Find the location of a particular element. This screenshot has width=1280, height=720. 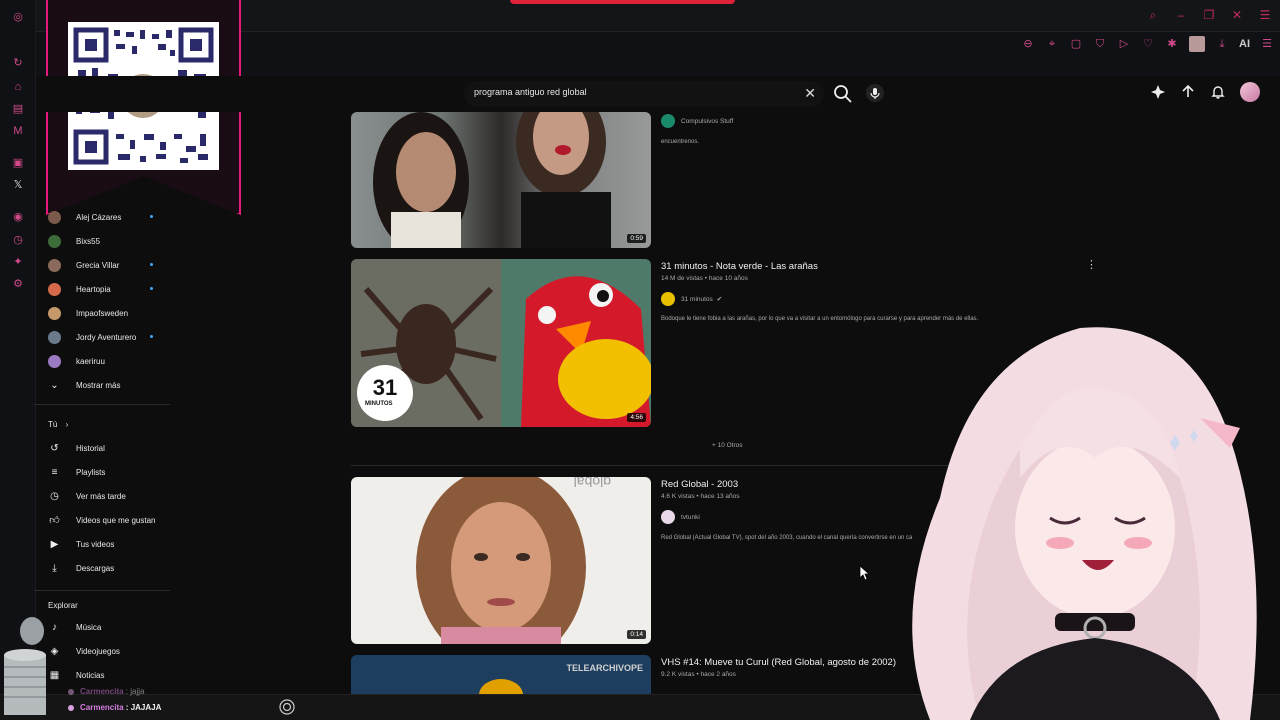

bag-icon: ⌂ is located at coordinates (18, 87).